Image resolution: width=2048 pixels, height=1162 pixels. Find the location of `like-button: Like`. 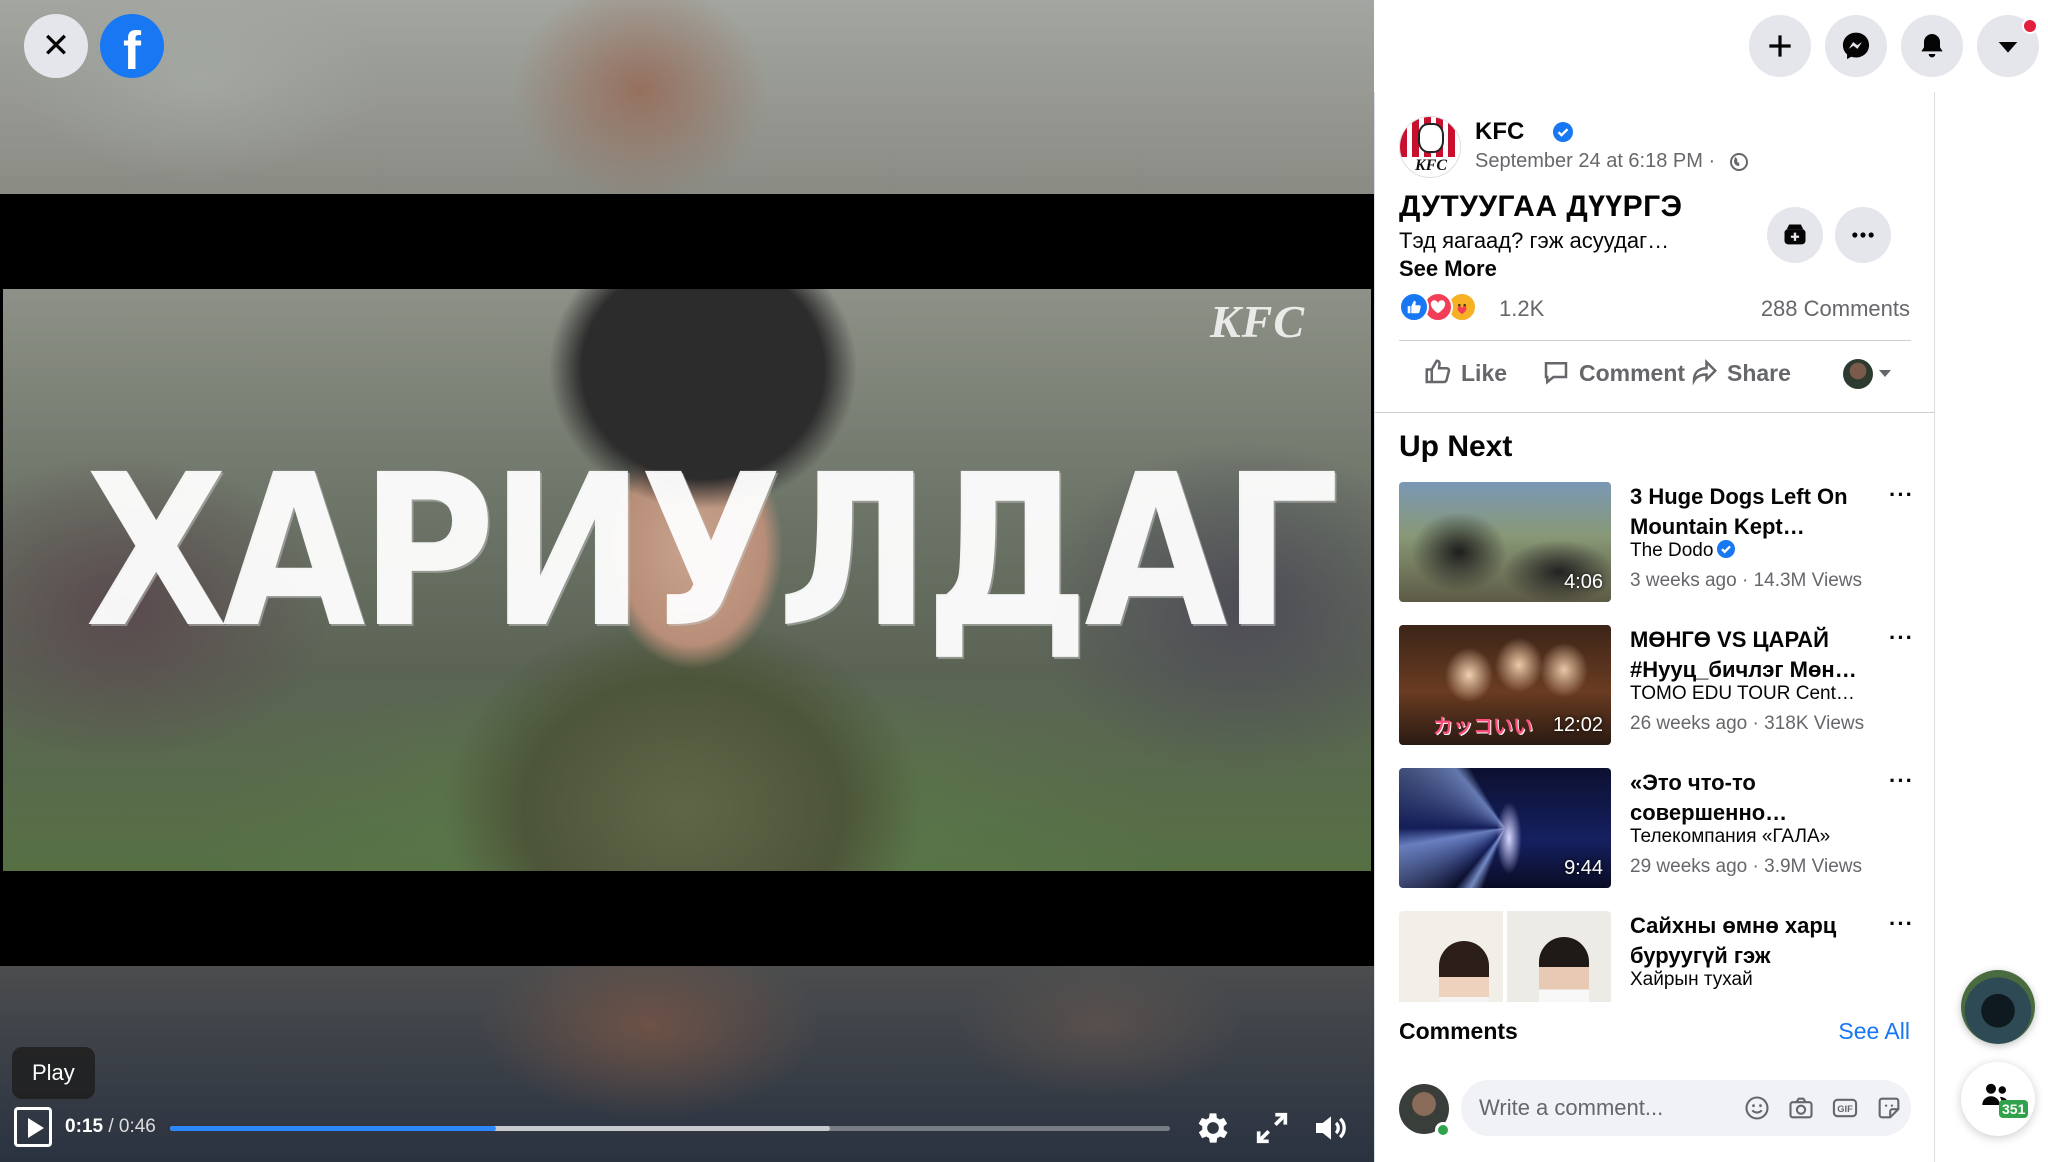

like-button: Like is located at coordinates (1473, 373).